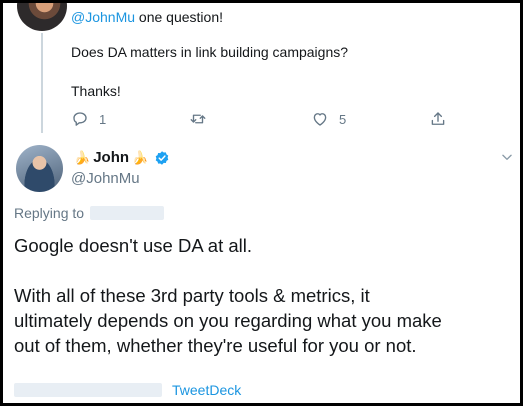 The width and height of the screenshot is (523, 406). I want to click on retweet-icon, so click(198, 119).